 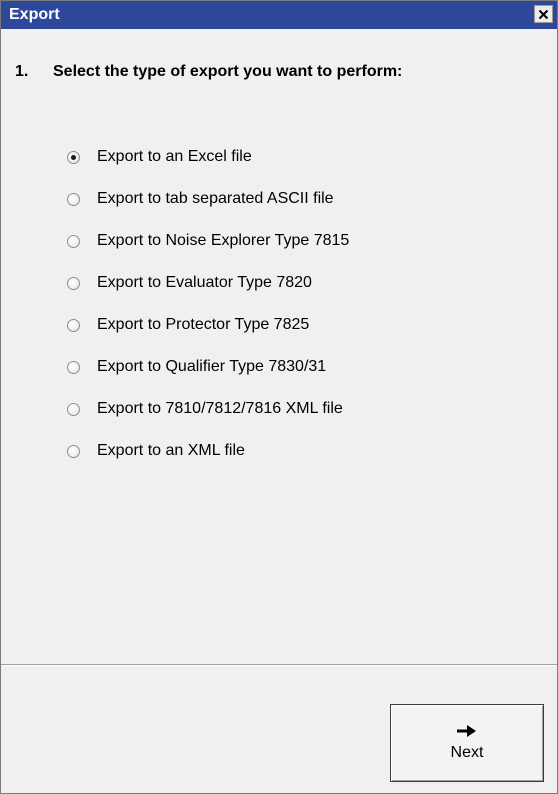 I want to click on option-label: Export to tab separated ASCII file, so click(x=215, y=199).